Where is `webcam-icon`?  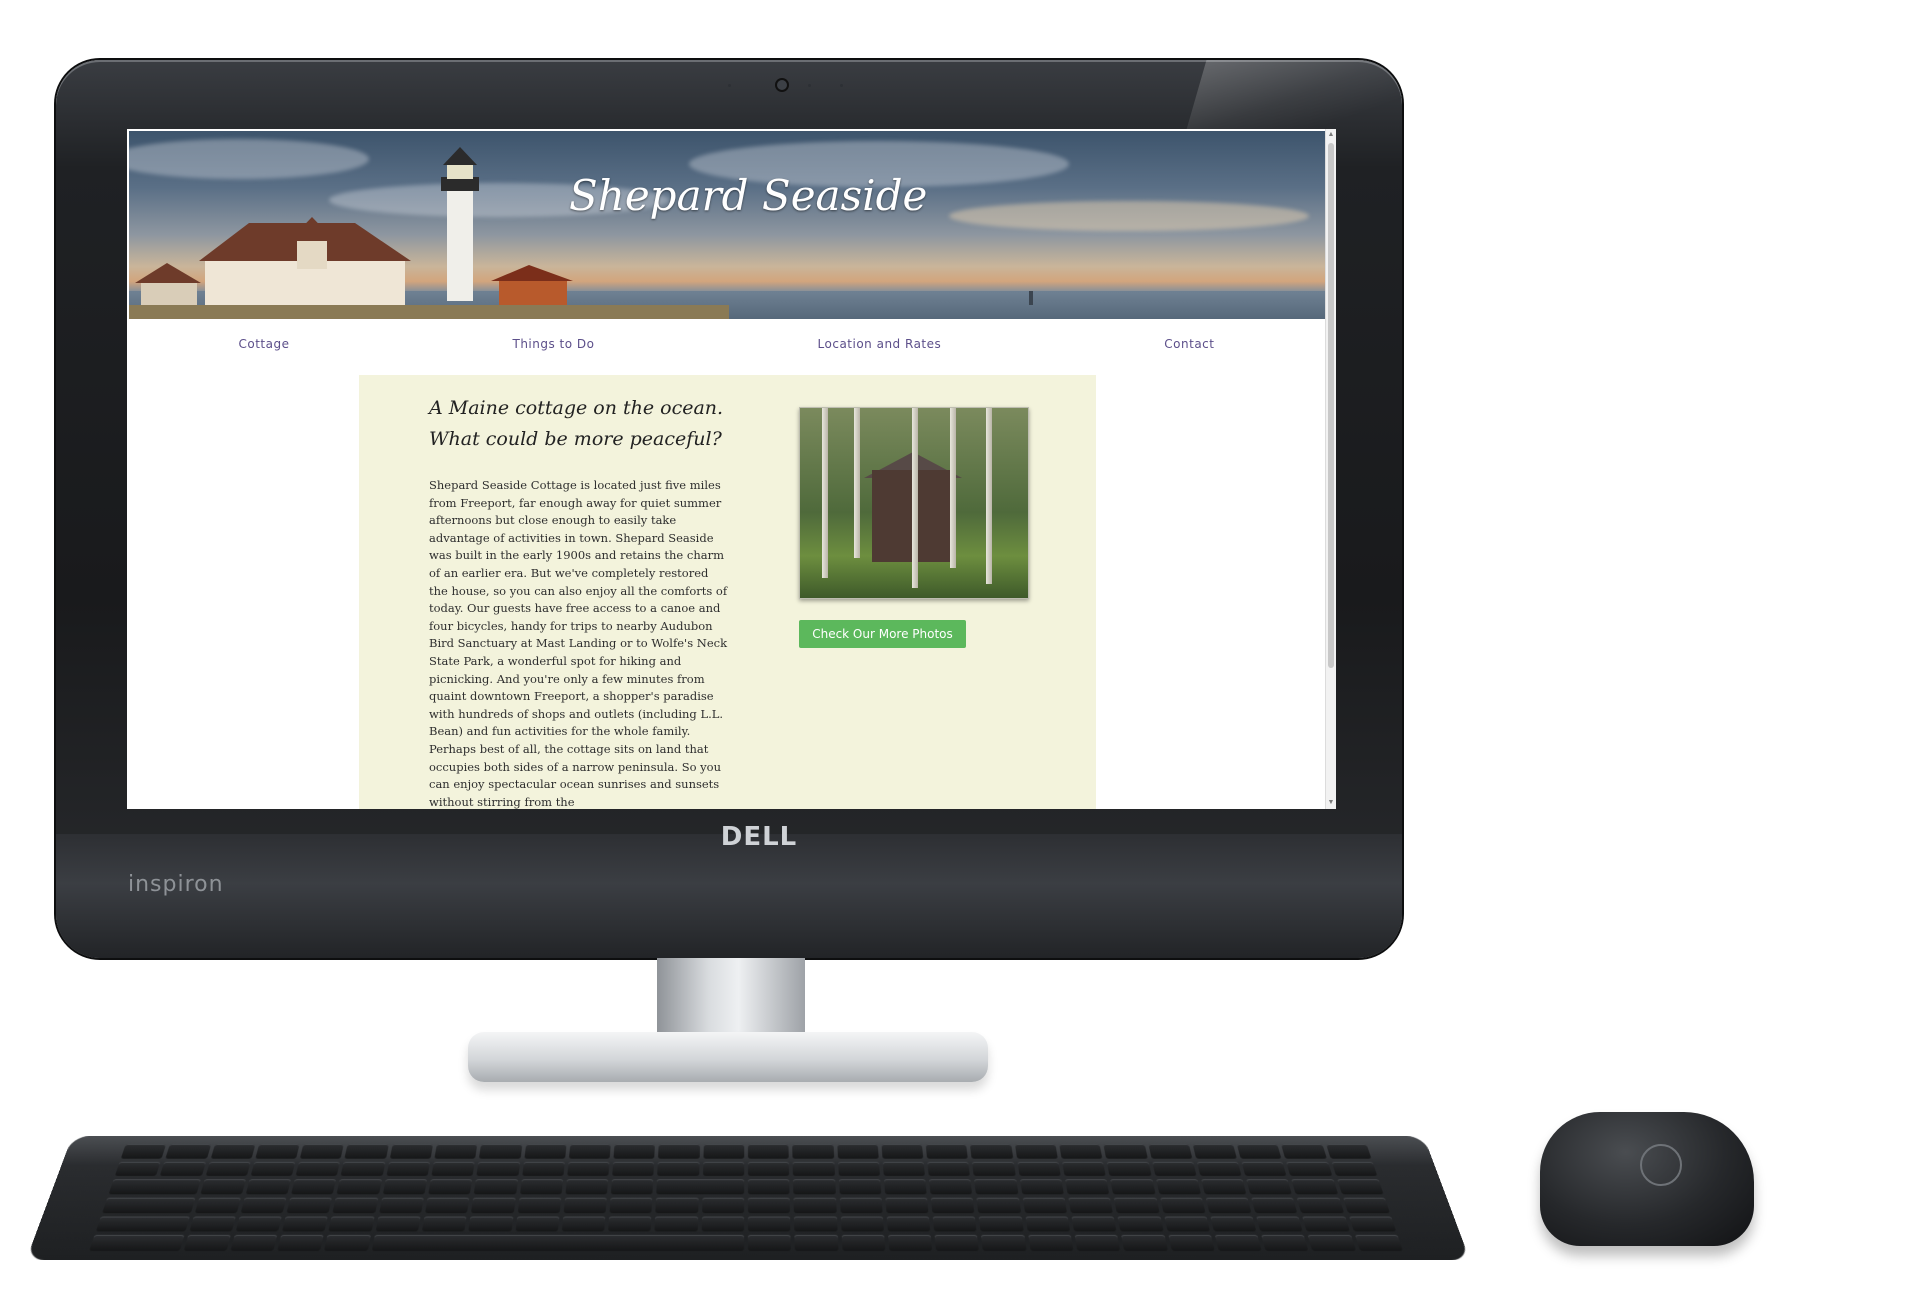 webcam-icon is located at coordinates (782, 85).